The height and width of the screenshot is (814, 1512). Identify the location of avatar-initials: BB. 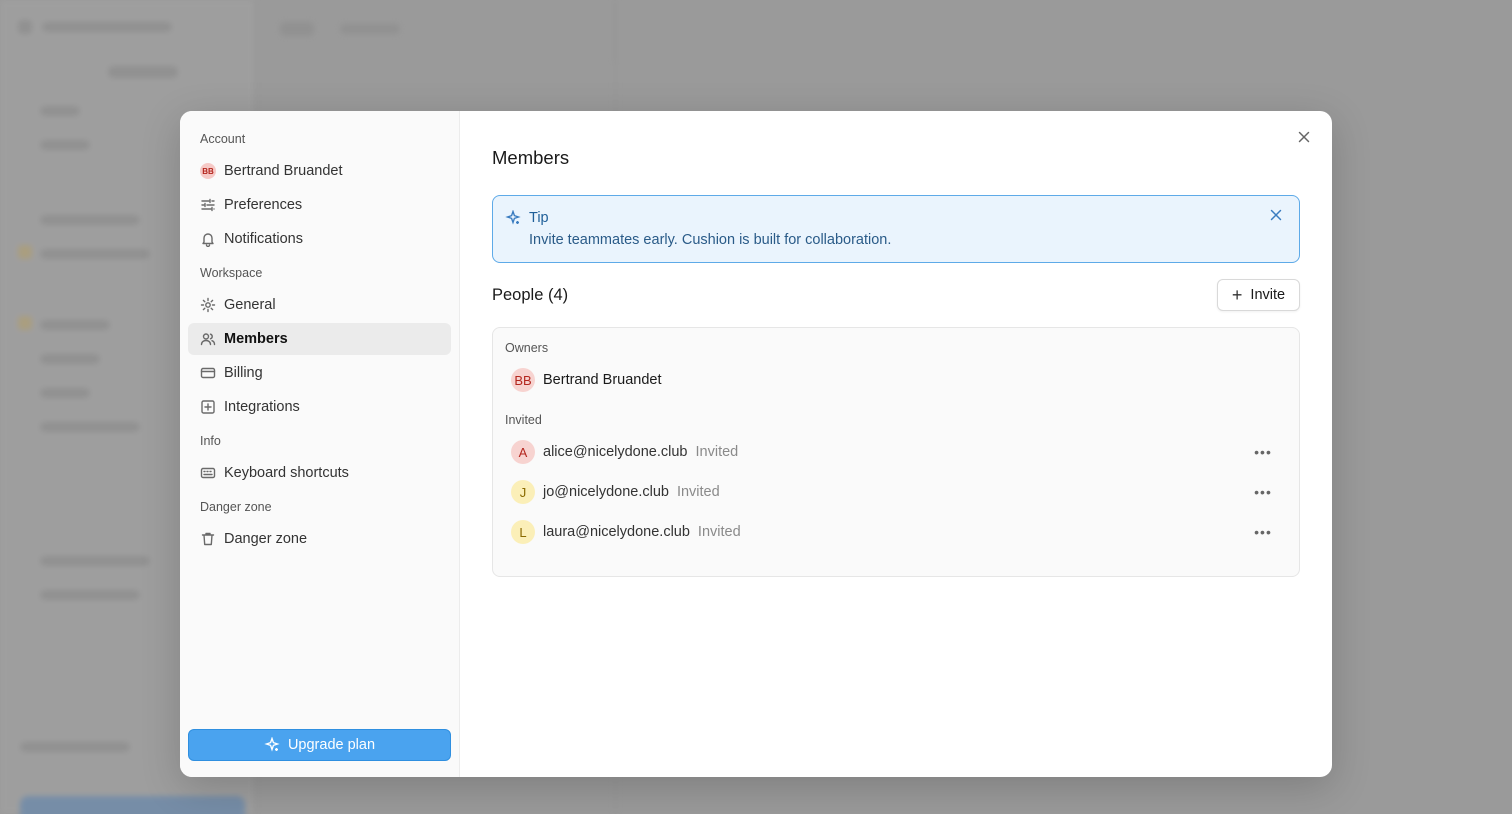
(208, 171).